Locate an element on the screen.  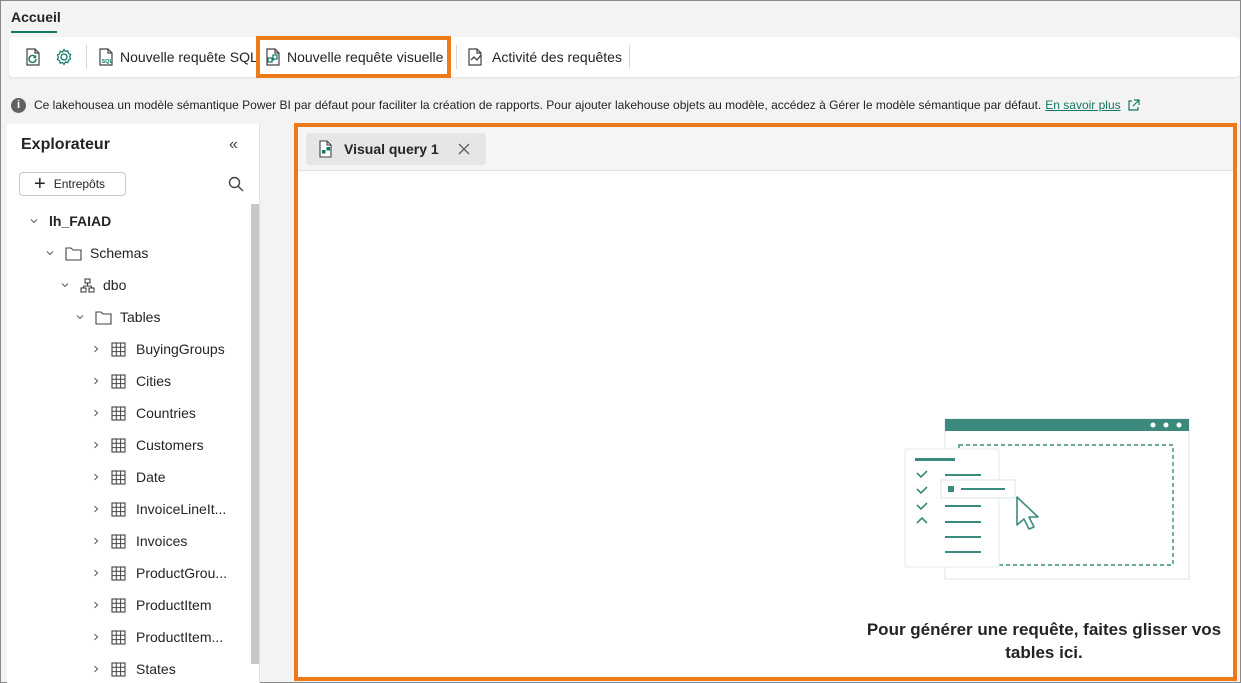
table-row: Countries is located at coordinates (143, 413).